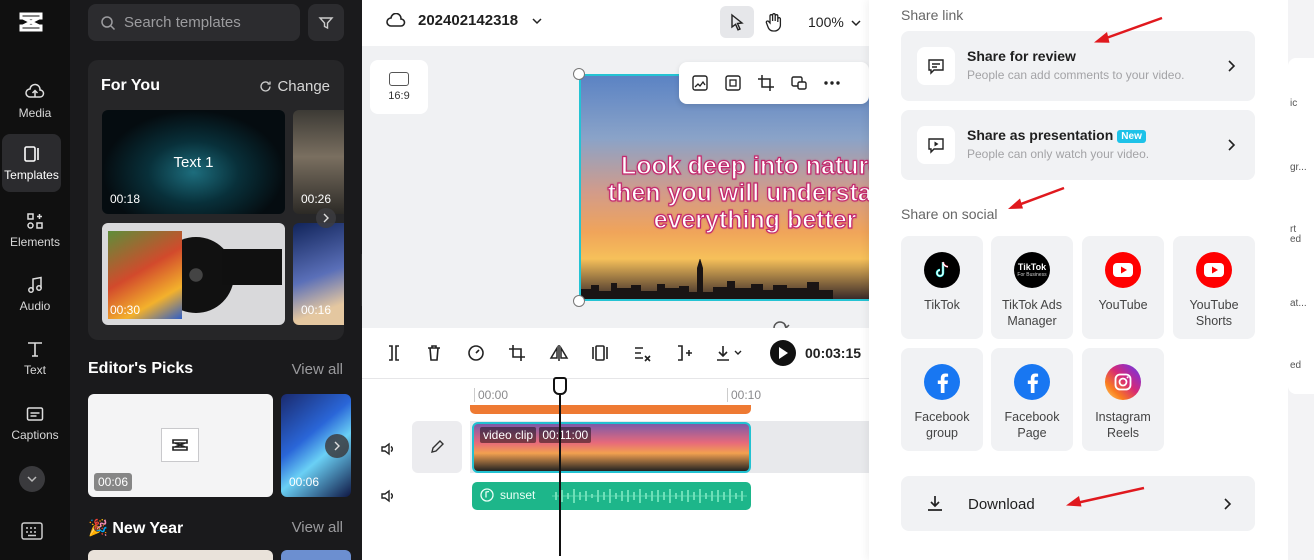 The image size is (1314, 560). I want to click on template-text: Text 1, so click(193, 162).